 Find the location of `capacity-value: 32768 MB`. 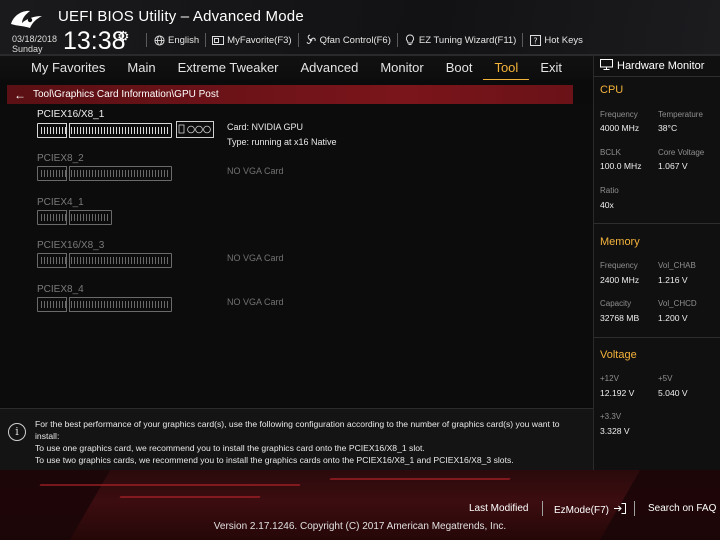

capacity-value: 32768 MB is located at coordinates (620, 318).